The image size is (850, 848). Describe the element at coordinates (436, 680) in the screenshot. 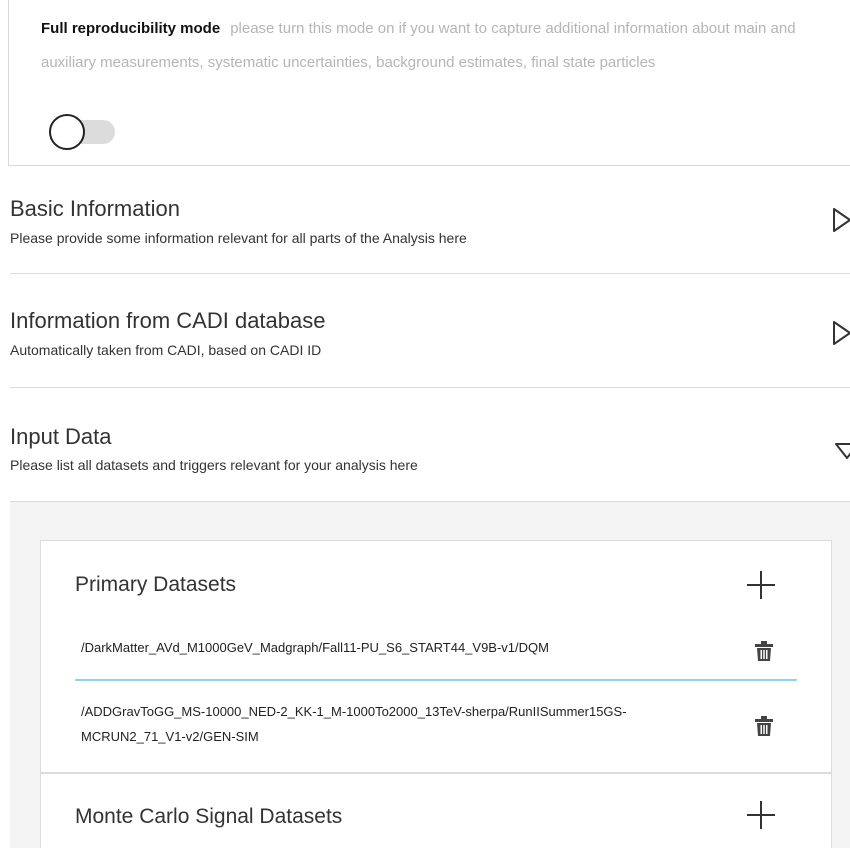

I see `dataset-divider` at that location.